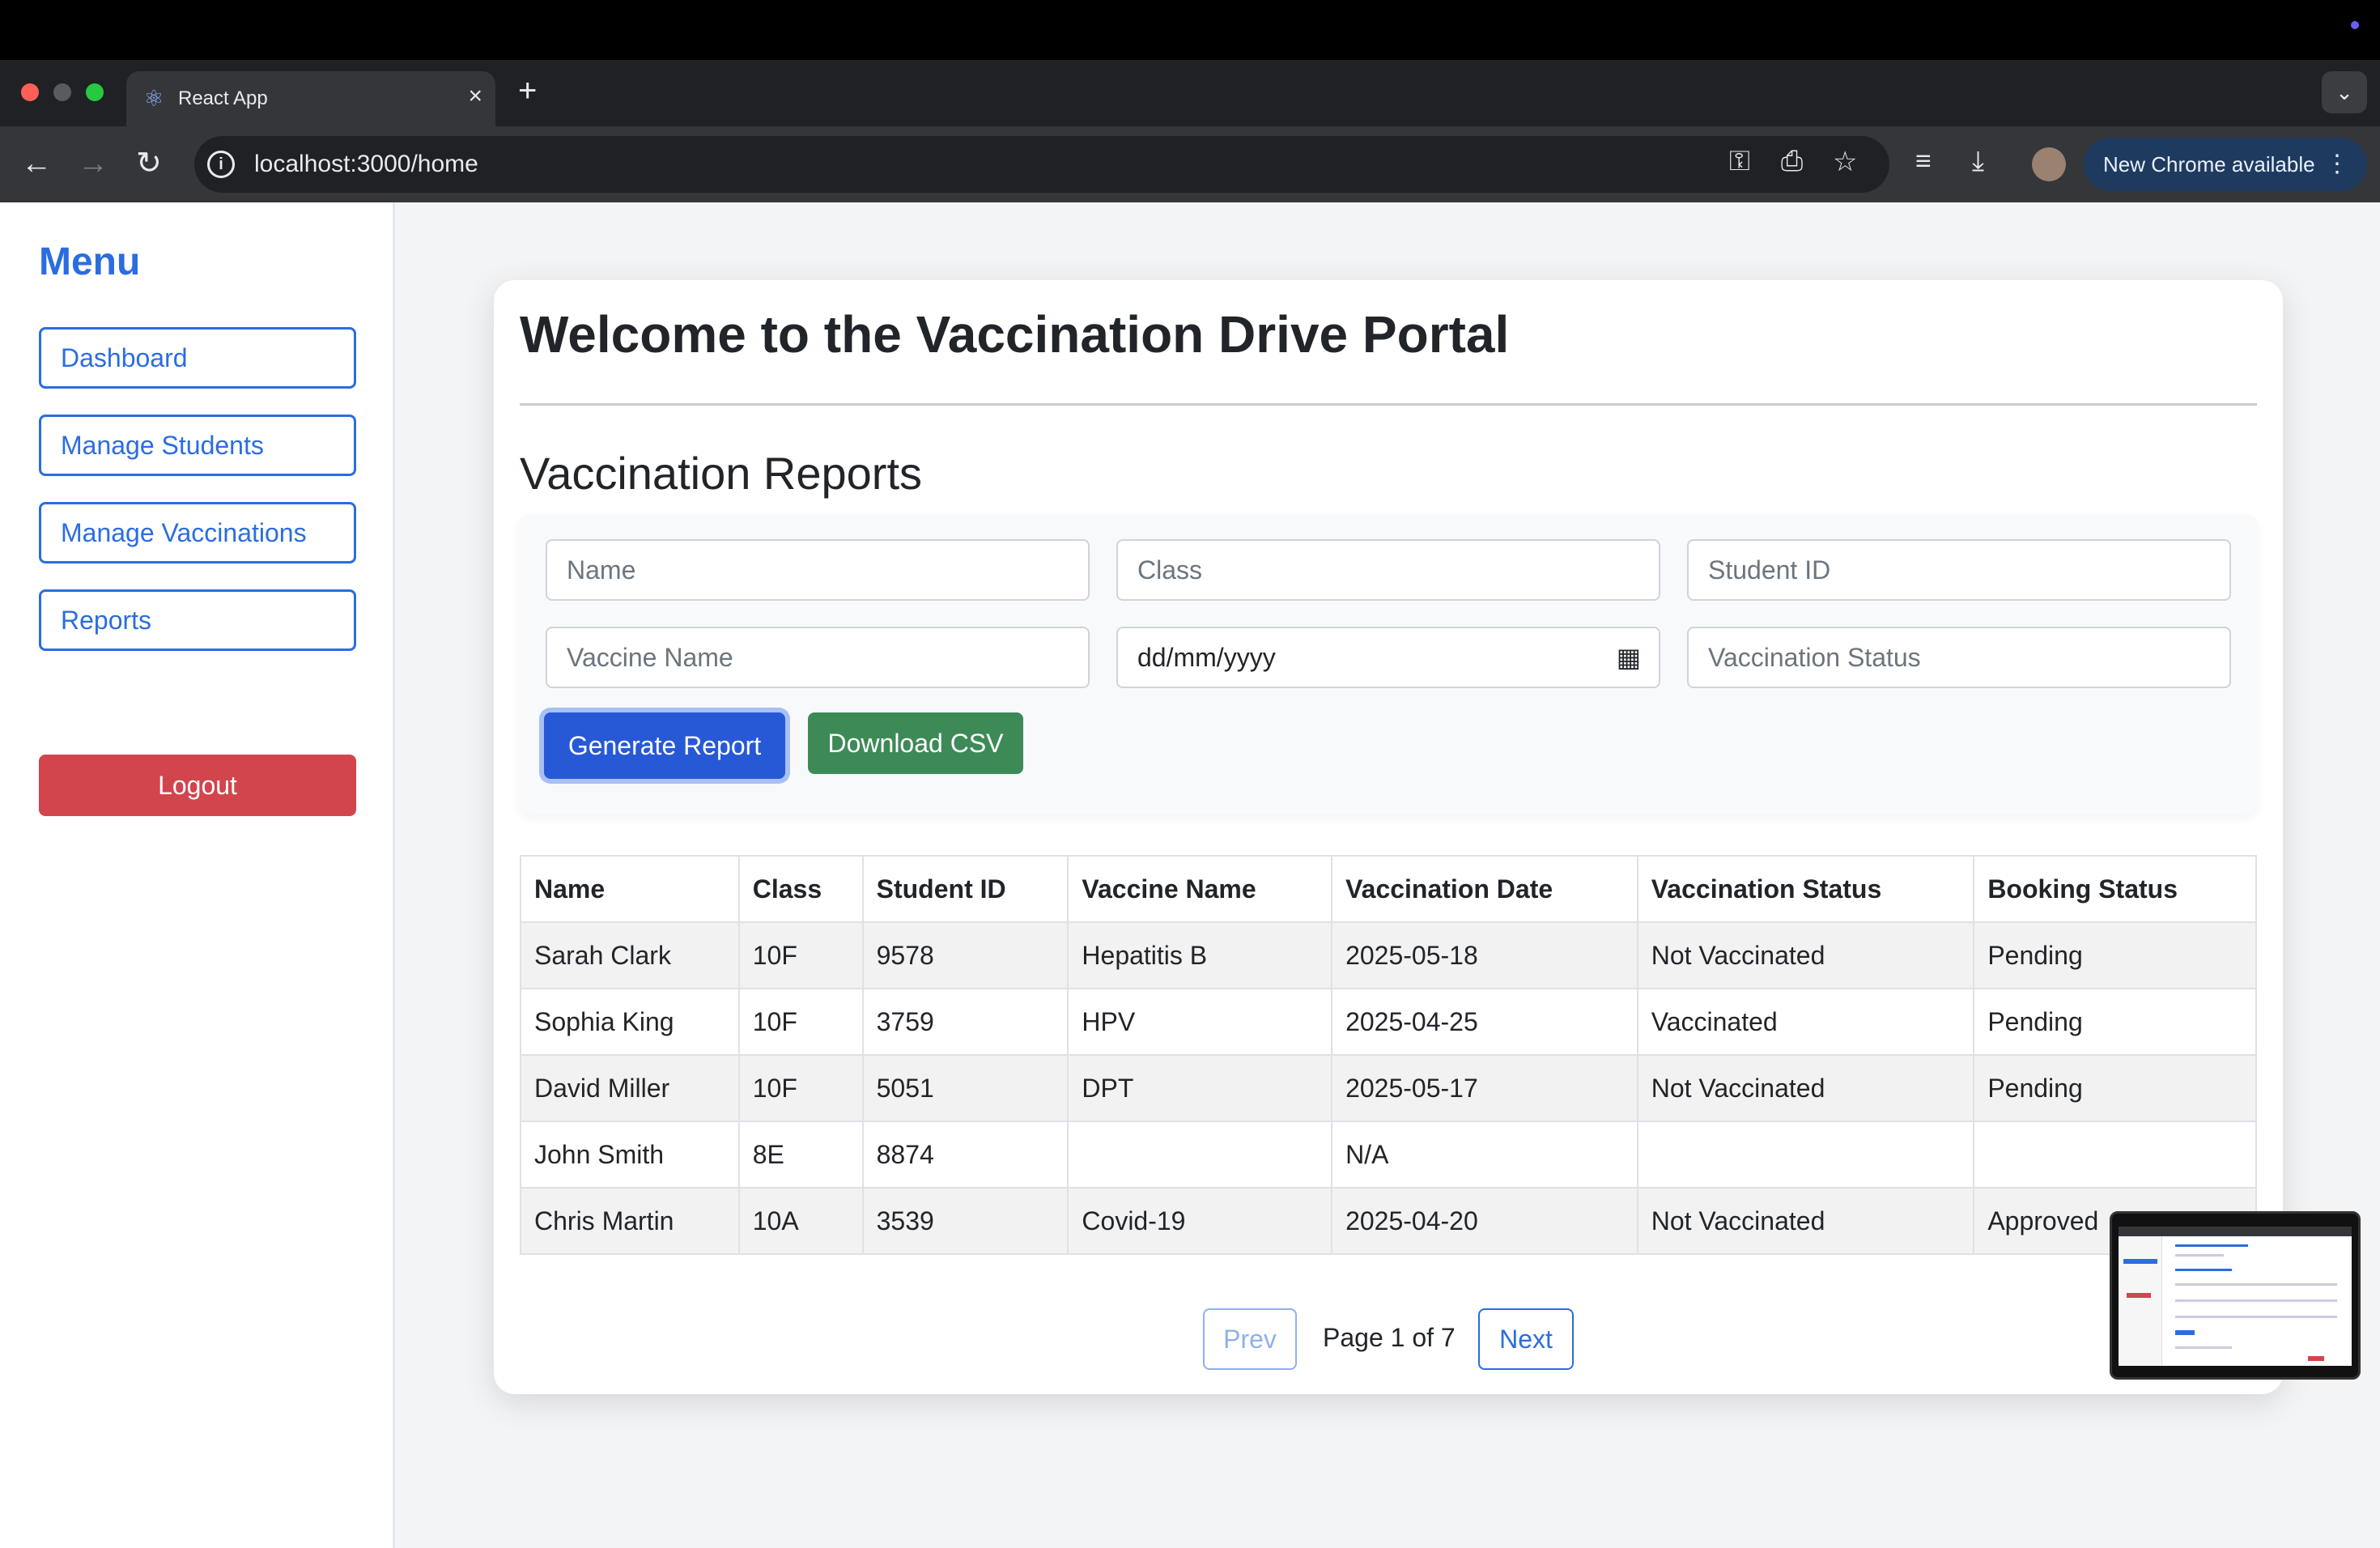 This screenshot has width=2380, height=1548. What do you see at coordinates (800, 1221) in the screenshot?
I see `table-cell: 10A` at bounding box center [800, 1221].